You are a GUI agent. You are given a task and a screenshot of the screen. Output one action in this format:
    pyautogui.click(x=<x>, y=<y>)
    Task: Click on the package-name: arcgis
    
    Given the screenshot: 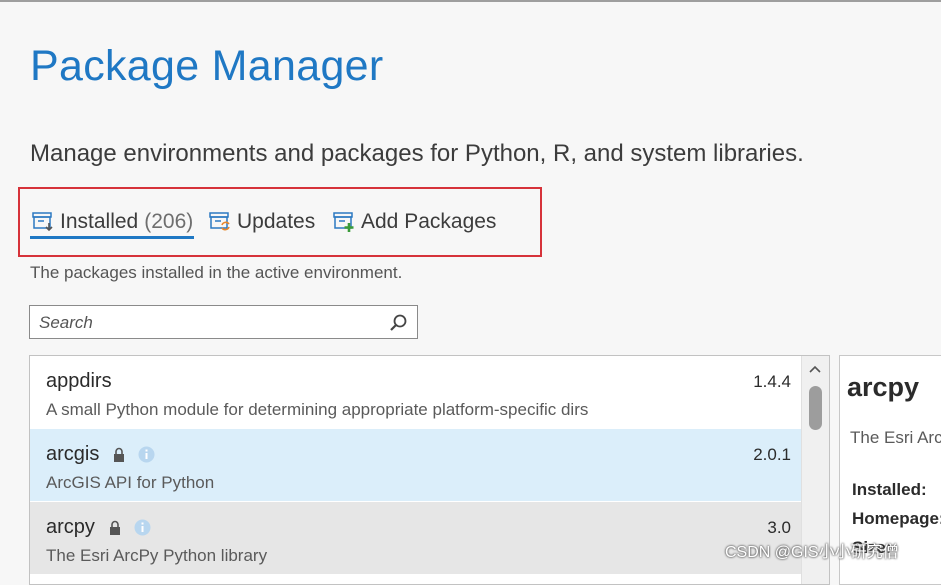 What is the action you would take?
    pyautogui.click(x=73, y=454)
    